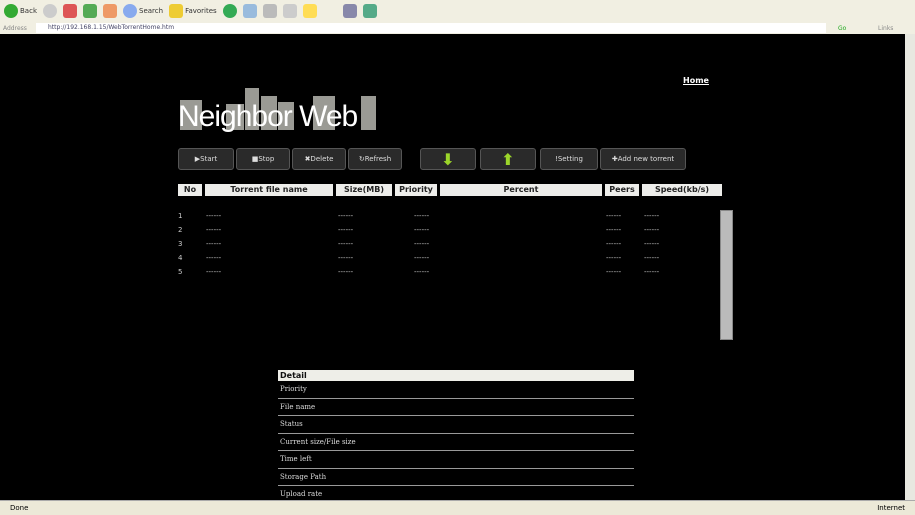  Describe the element at coordinates (201, 11) in the screenshot. I see `favorites-label: Favorites` at that location.